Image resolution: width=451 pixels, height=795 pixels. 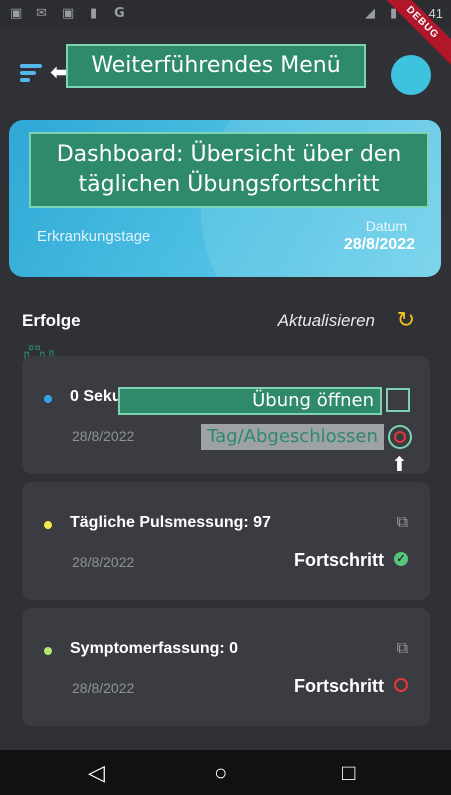 What do you see at coordinates (225, 320) in the screenshot?
I see `section-header: Erfolge Aktualisieren ↻` at bounding box center [225, 320].